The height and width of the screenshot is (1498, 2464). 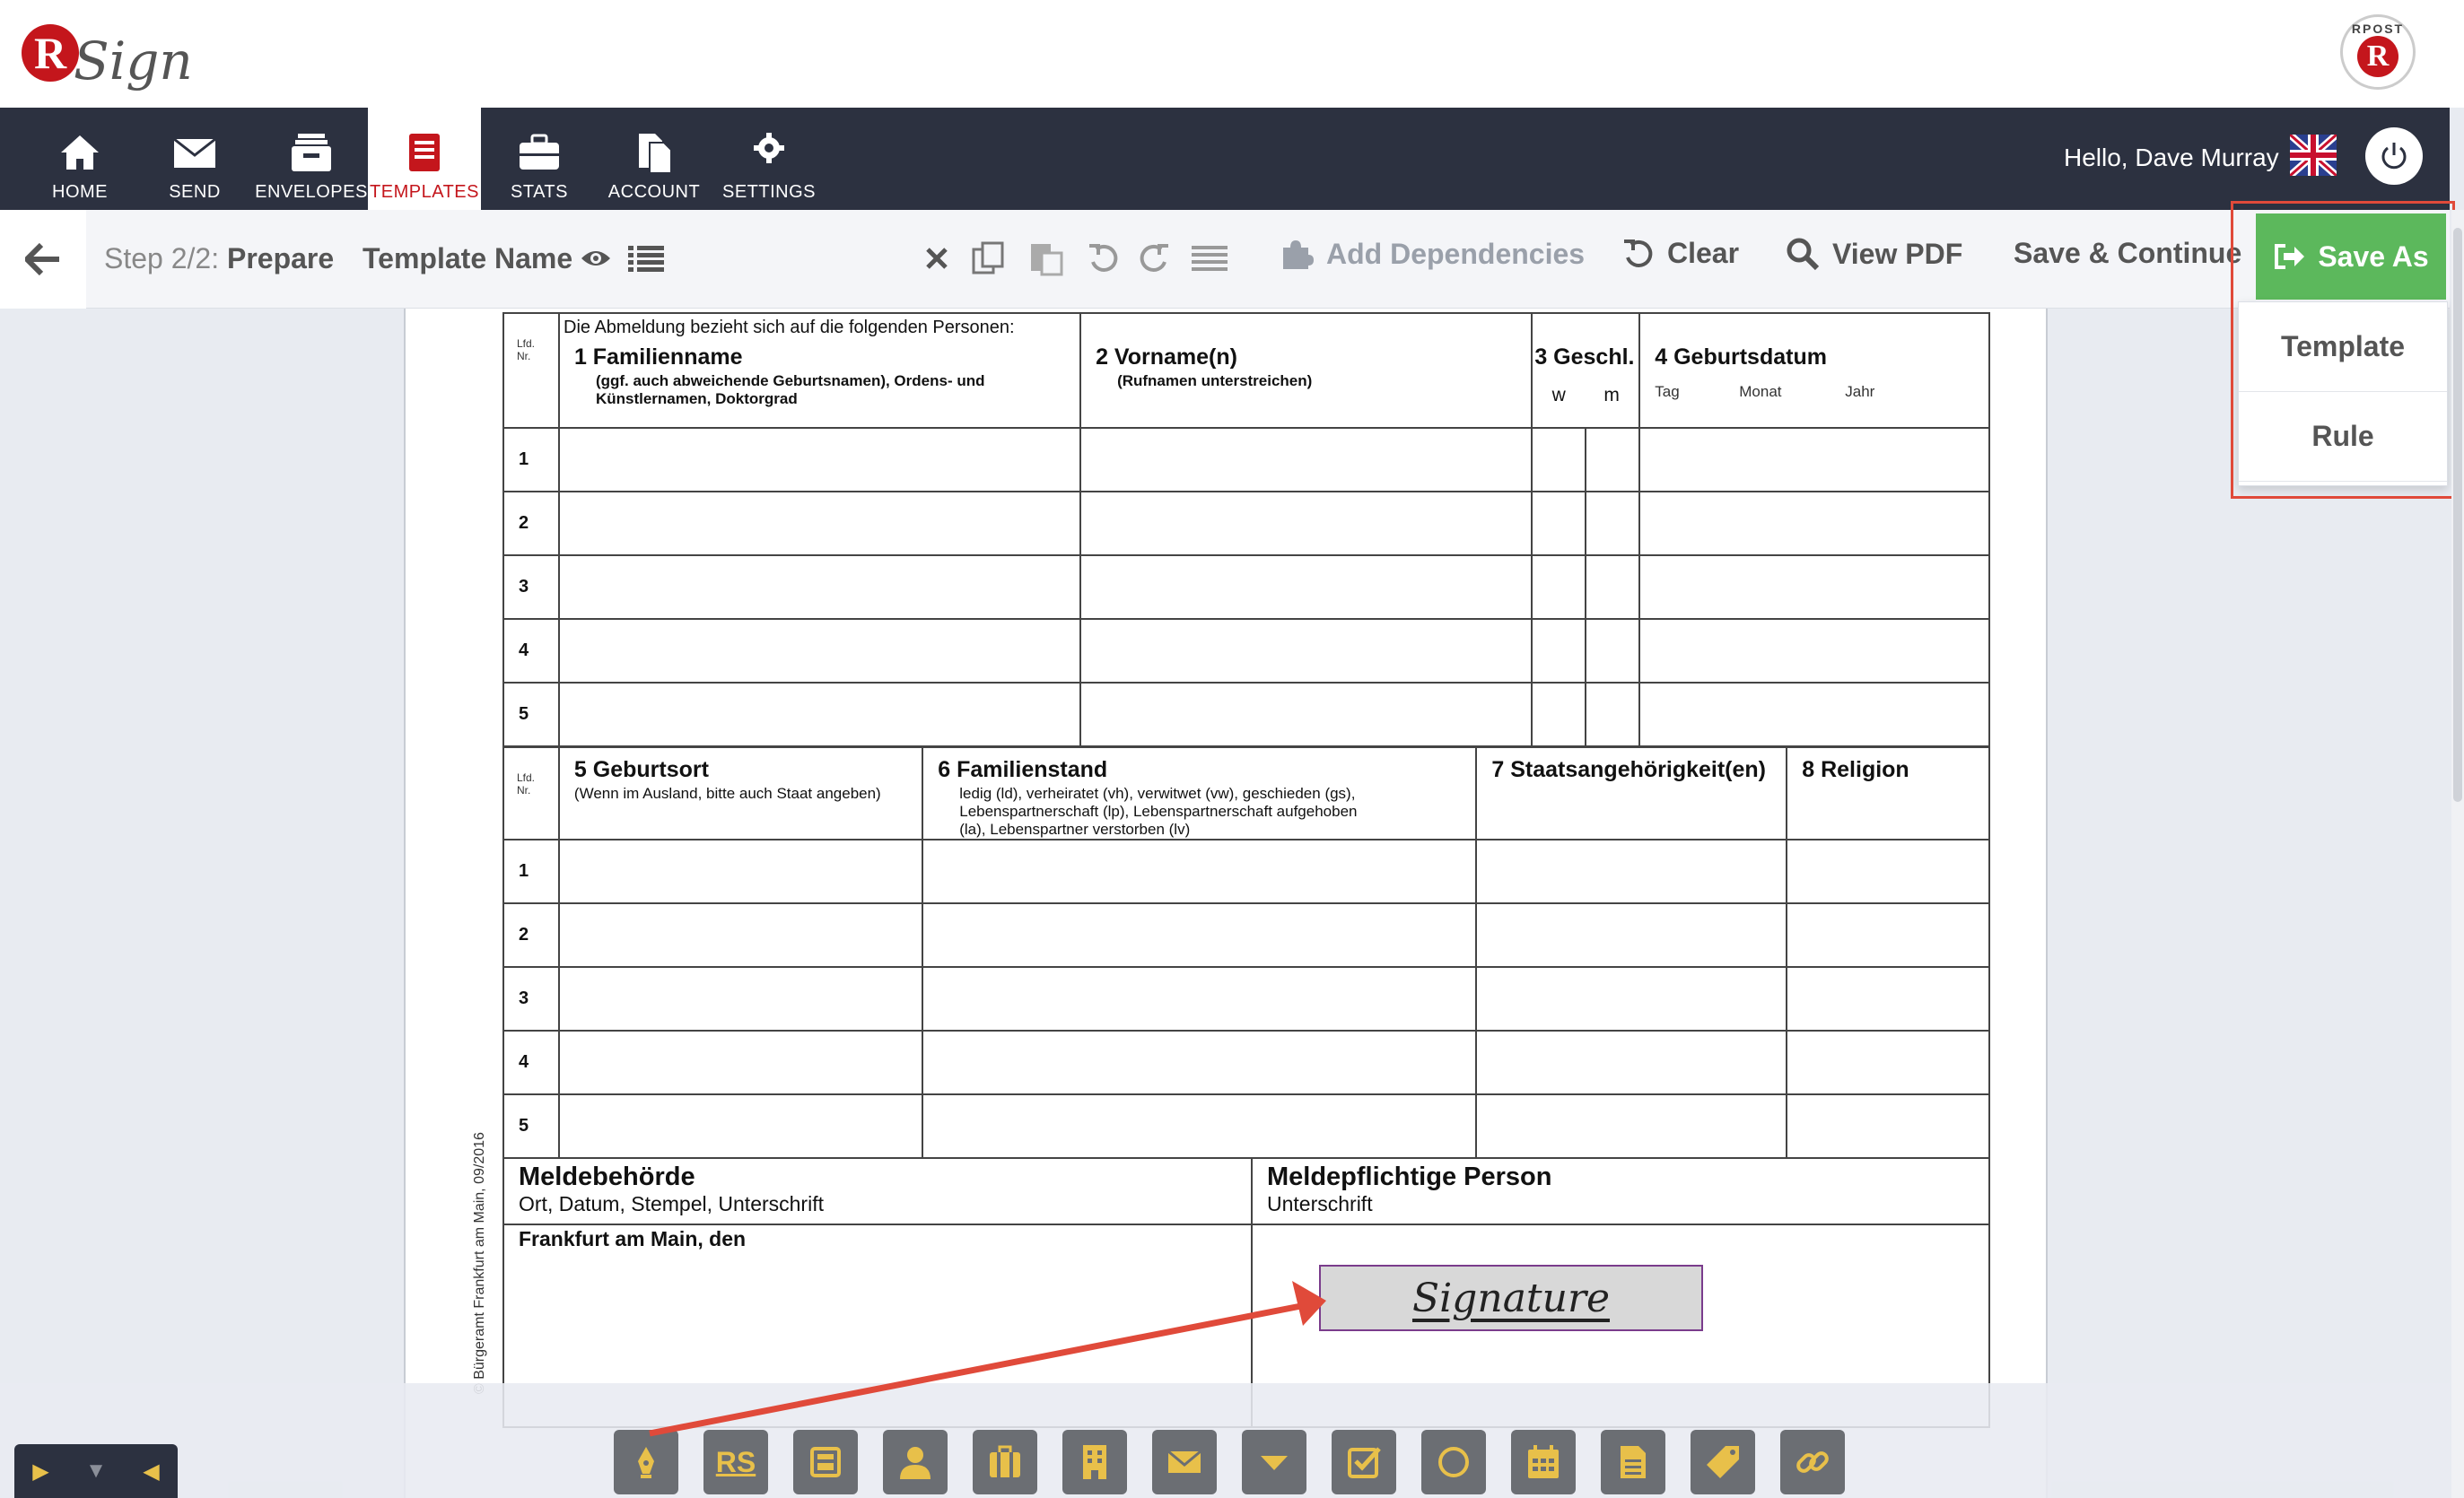 I want to click on logout-button, so click(x=2394, y=156).